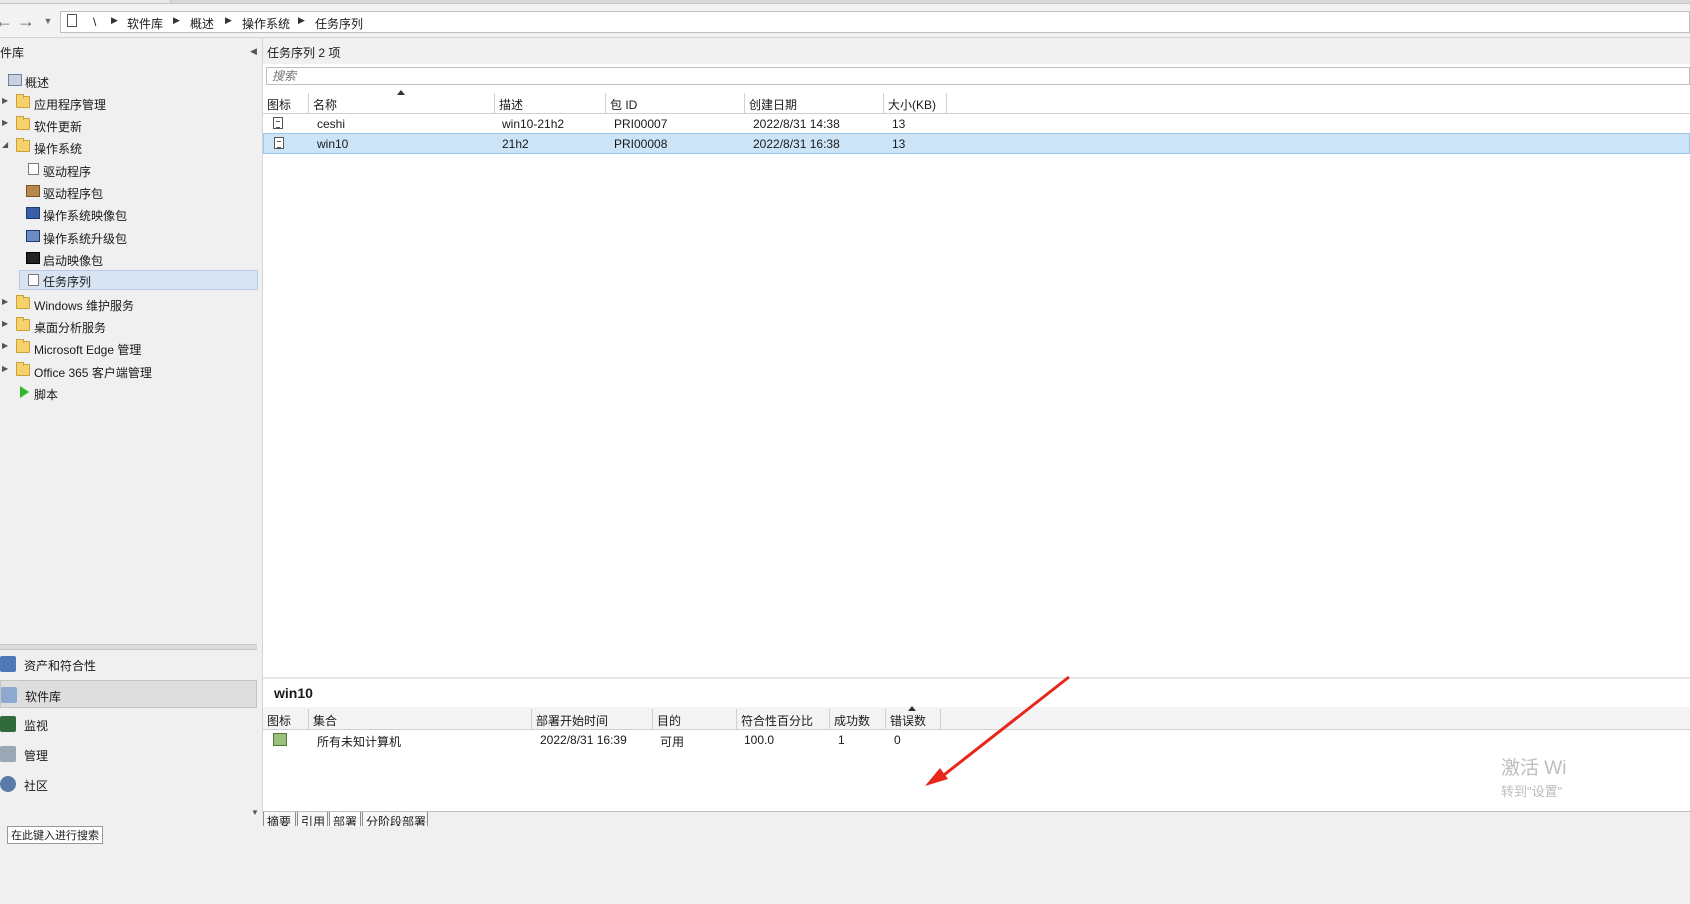 This screenshot has height=904, width=1690. I want to click on forward-arrow-icon: →, so click(26, 21).